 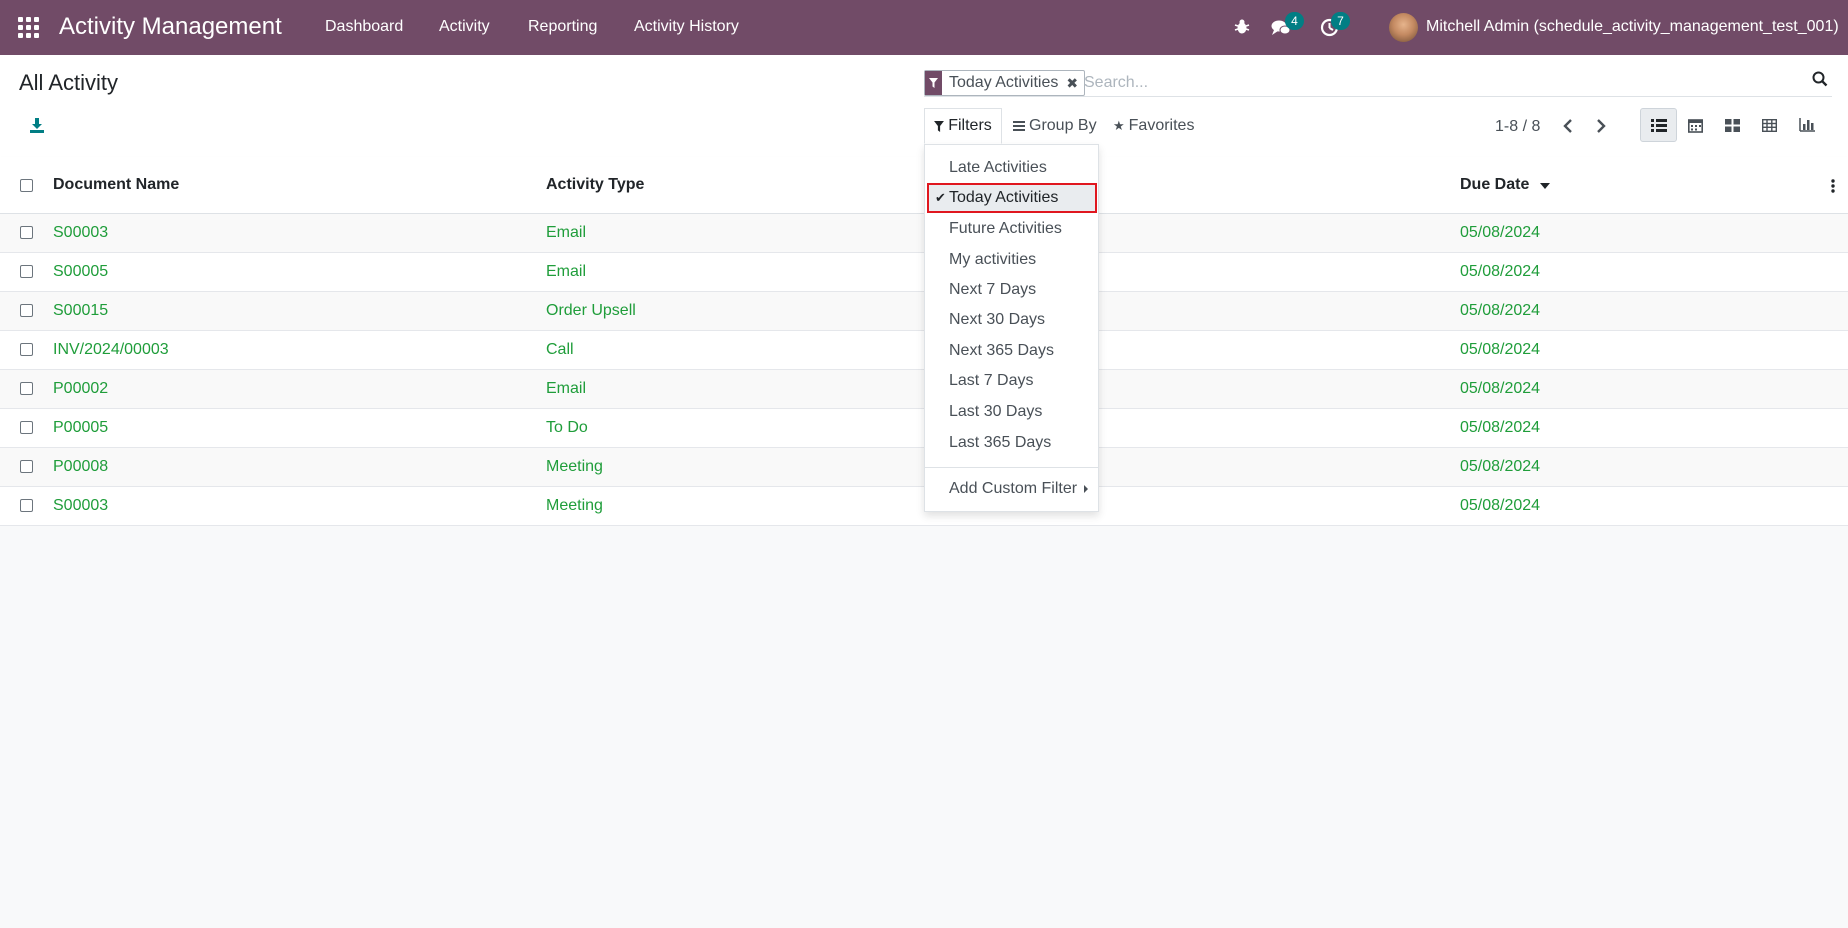 What do you see at coordinates (69, 82) in the screenshot?
I see `page-title: All Activity` at bounding box center [69, 82].